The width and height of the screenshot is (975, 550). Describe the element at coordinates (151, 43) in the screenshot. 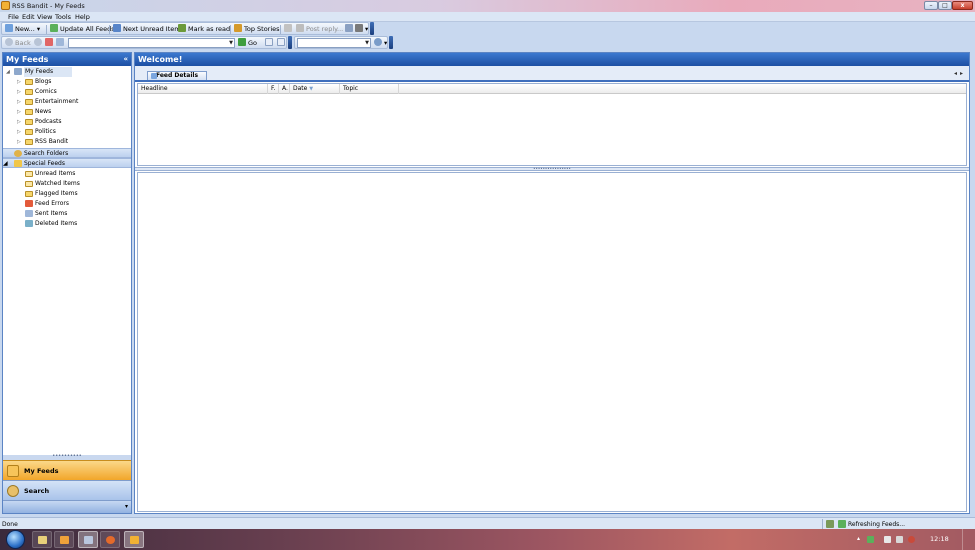

I see `address-combobox: ▼` at that location.